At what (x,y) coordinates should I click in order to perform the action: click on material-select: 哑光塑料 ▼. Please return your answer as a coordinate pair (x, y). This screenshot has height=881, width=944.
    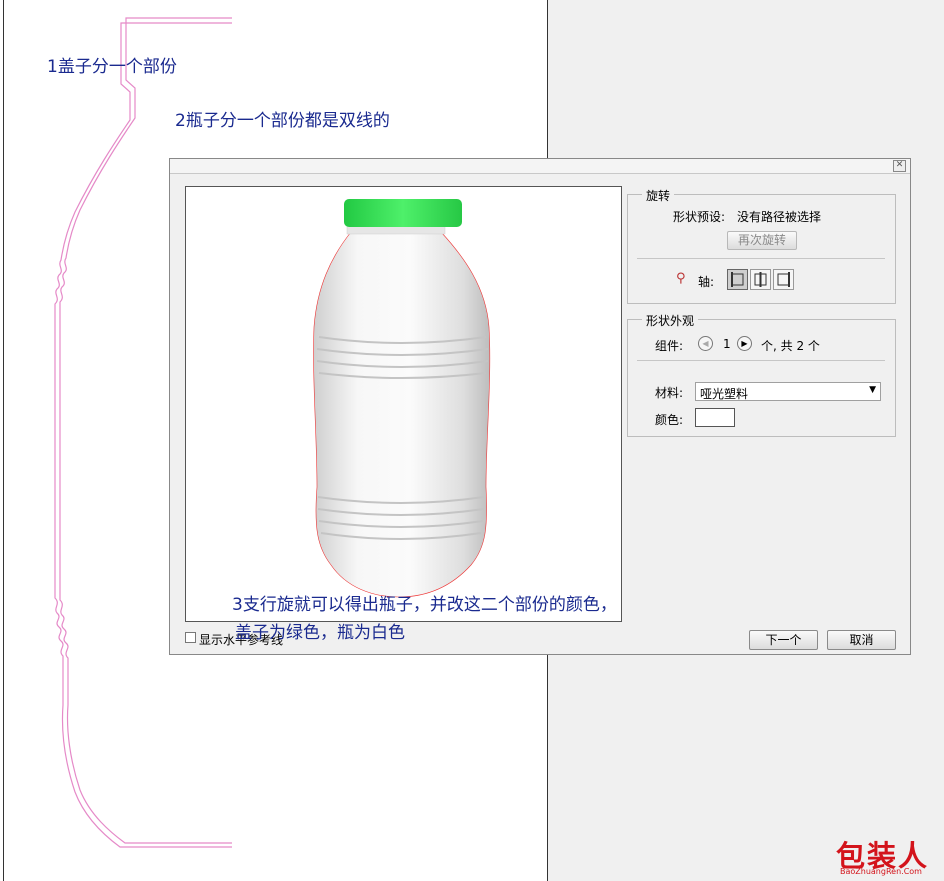
    Looking at the image, I should click on (788, 391).